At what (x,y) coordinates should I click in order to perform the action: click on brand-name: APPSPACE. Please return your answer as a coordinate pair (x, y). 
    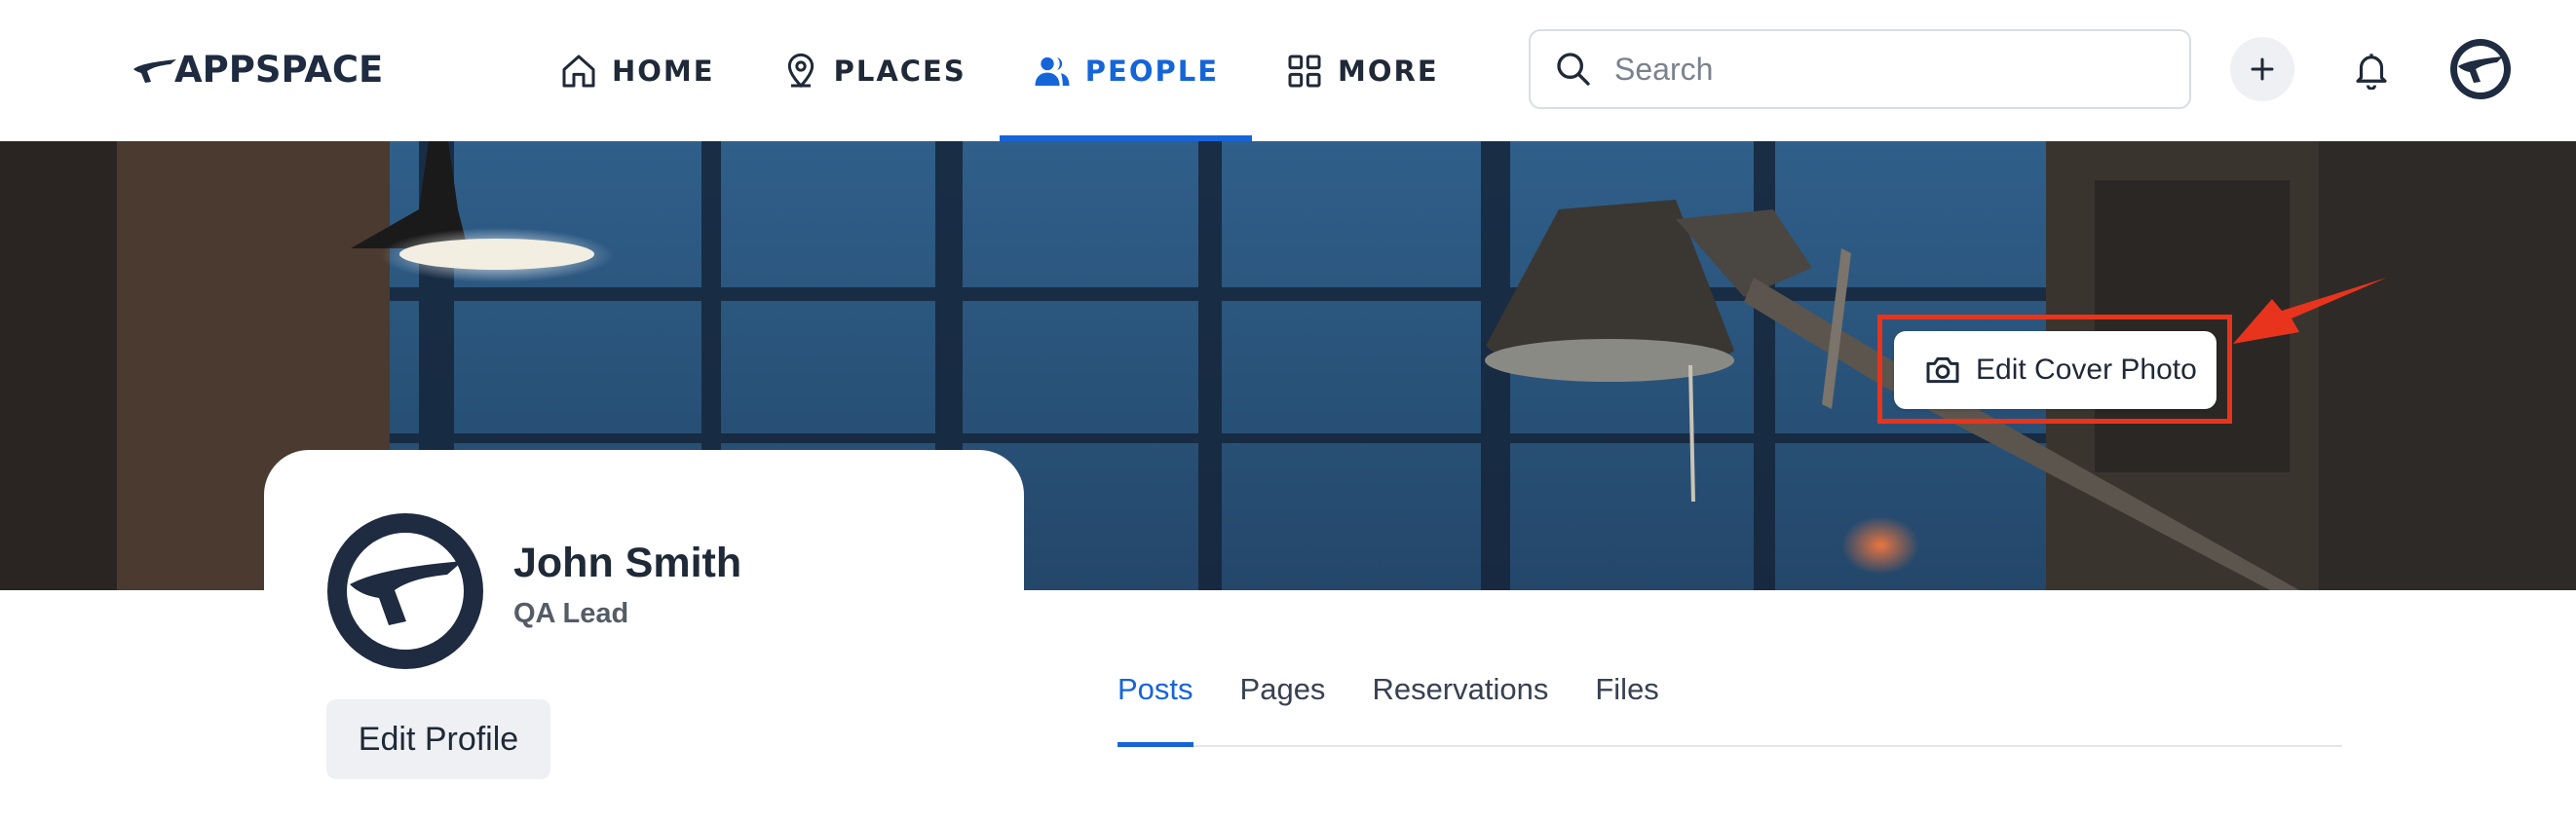
    Looking at the image, I should click on (279, 70).